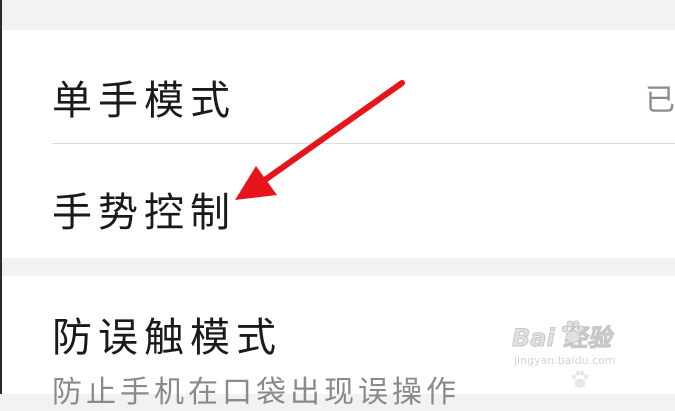 Image resolution: width=675 pixels, height=411 pixels. What do you see at coordinates (580, 379) in the screenshot?
I see `paw-icon-small` at bounding box center [580, 379].